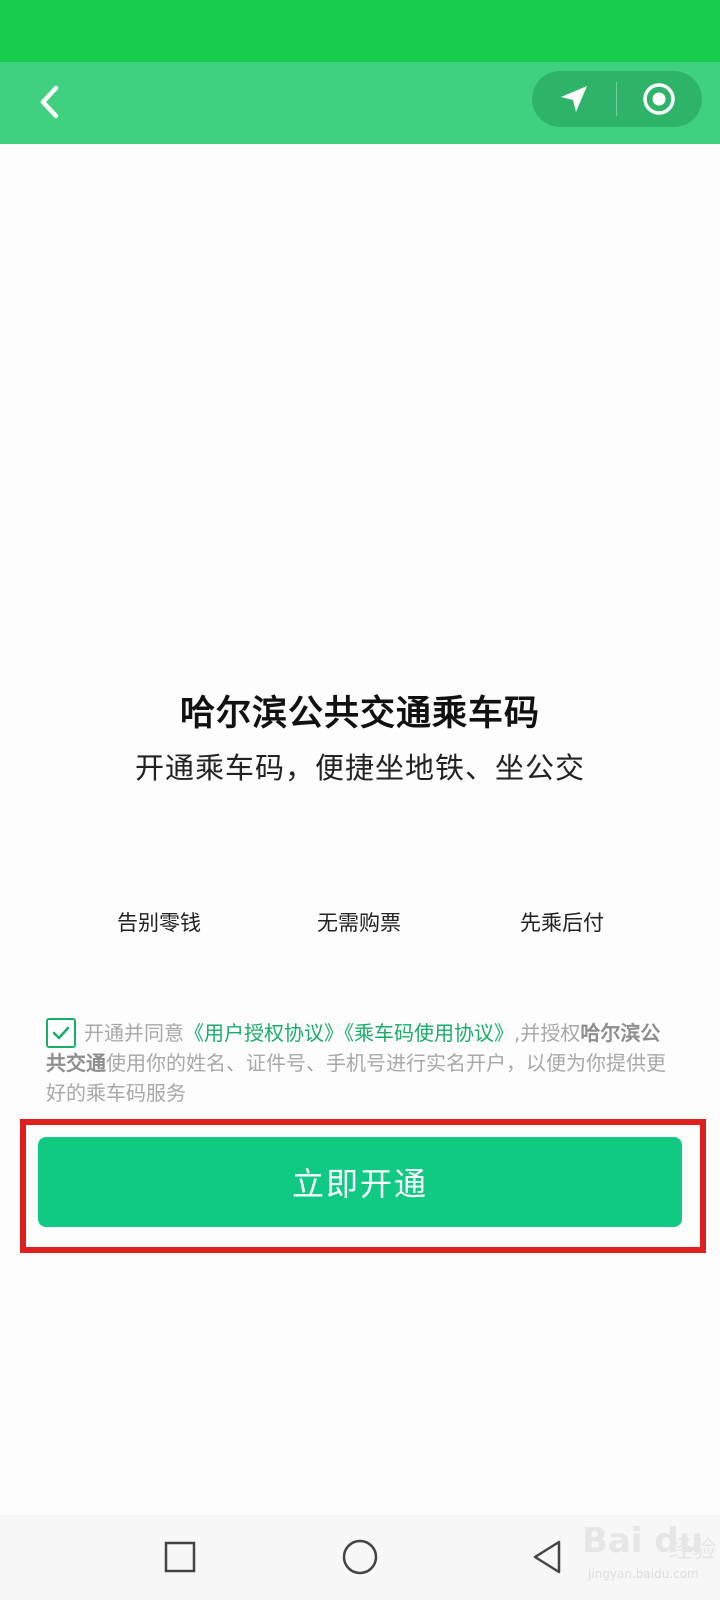 Image resolution: width=720 pixels, height=1600 pixels. I want to click on feature-no-ticket: 无需购票, so click(359, 923).